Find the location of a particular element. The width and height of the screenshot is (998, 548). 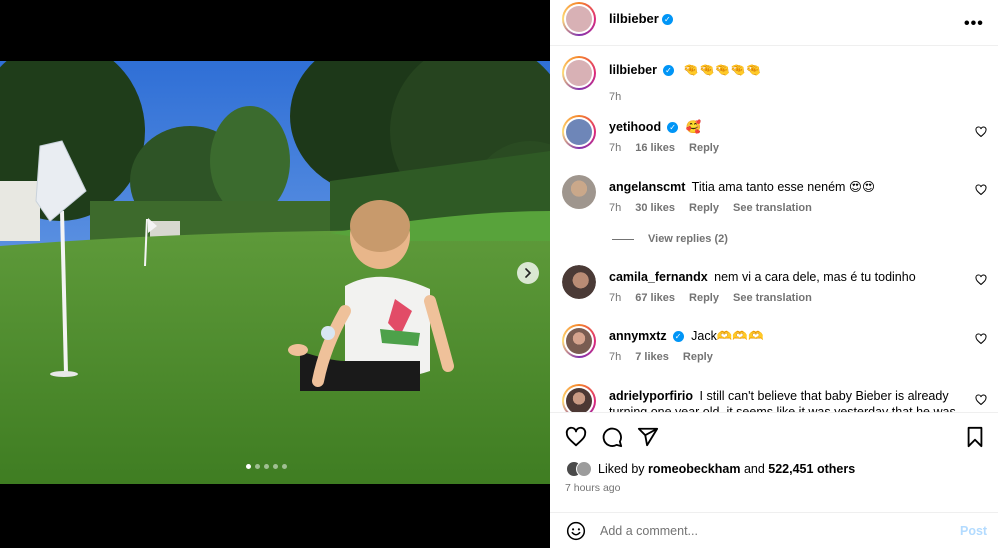

save-bookmark-icon is located at coordinates (975, 437).